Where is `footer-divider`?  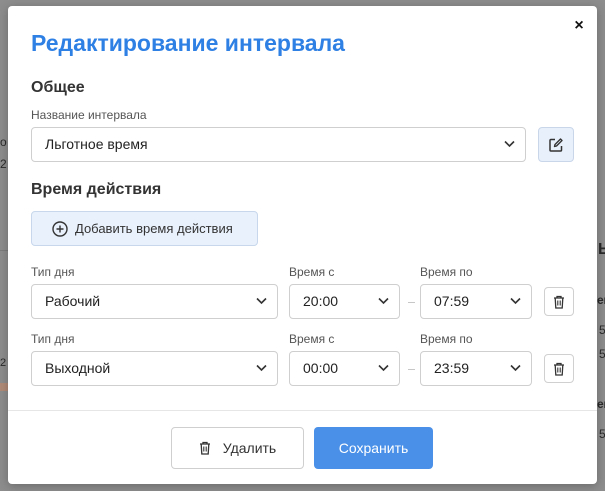 footer-divider is located at coordinates (302, 410).